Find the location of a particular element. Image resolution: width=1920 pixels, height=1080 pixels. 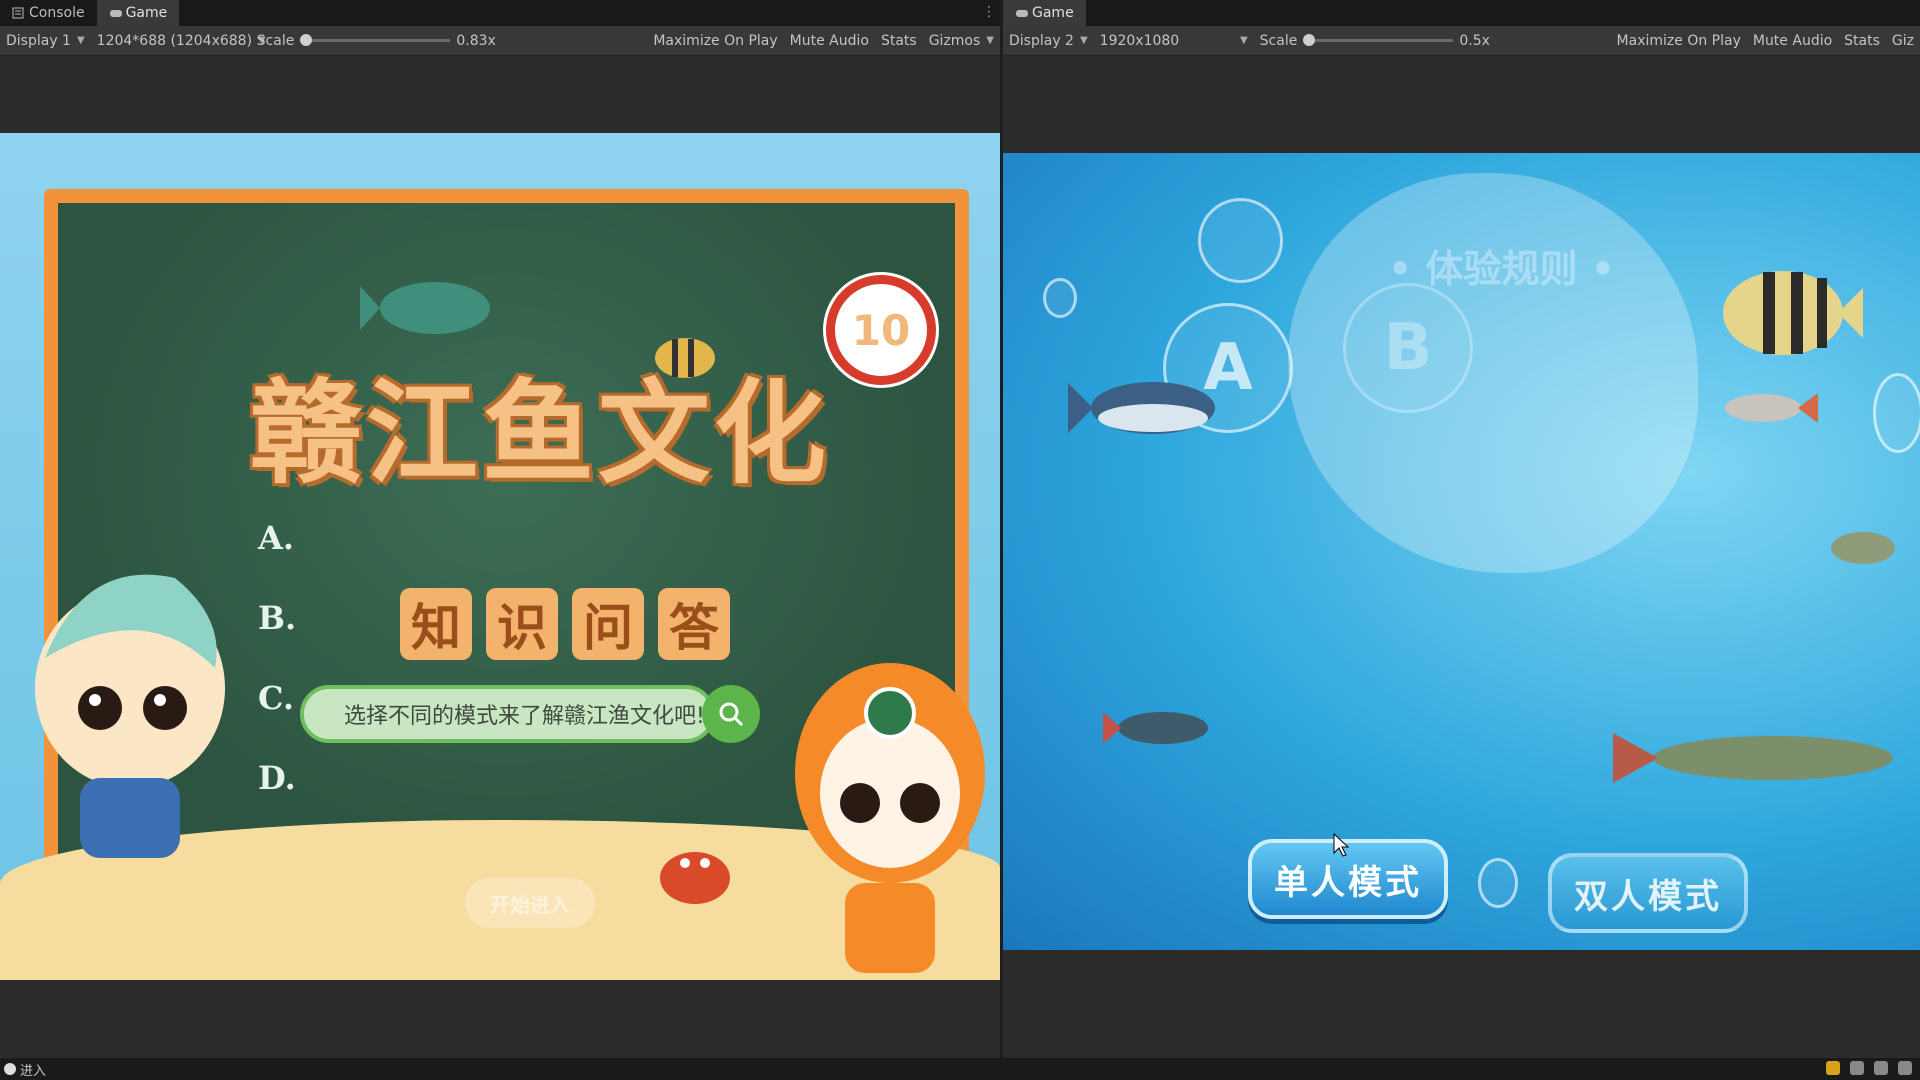

left-tabbar: Console Game ⋮ is located at coordinates (500, 13).